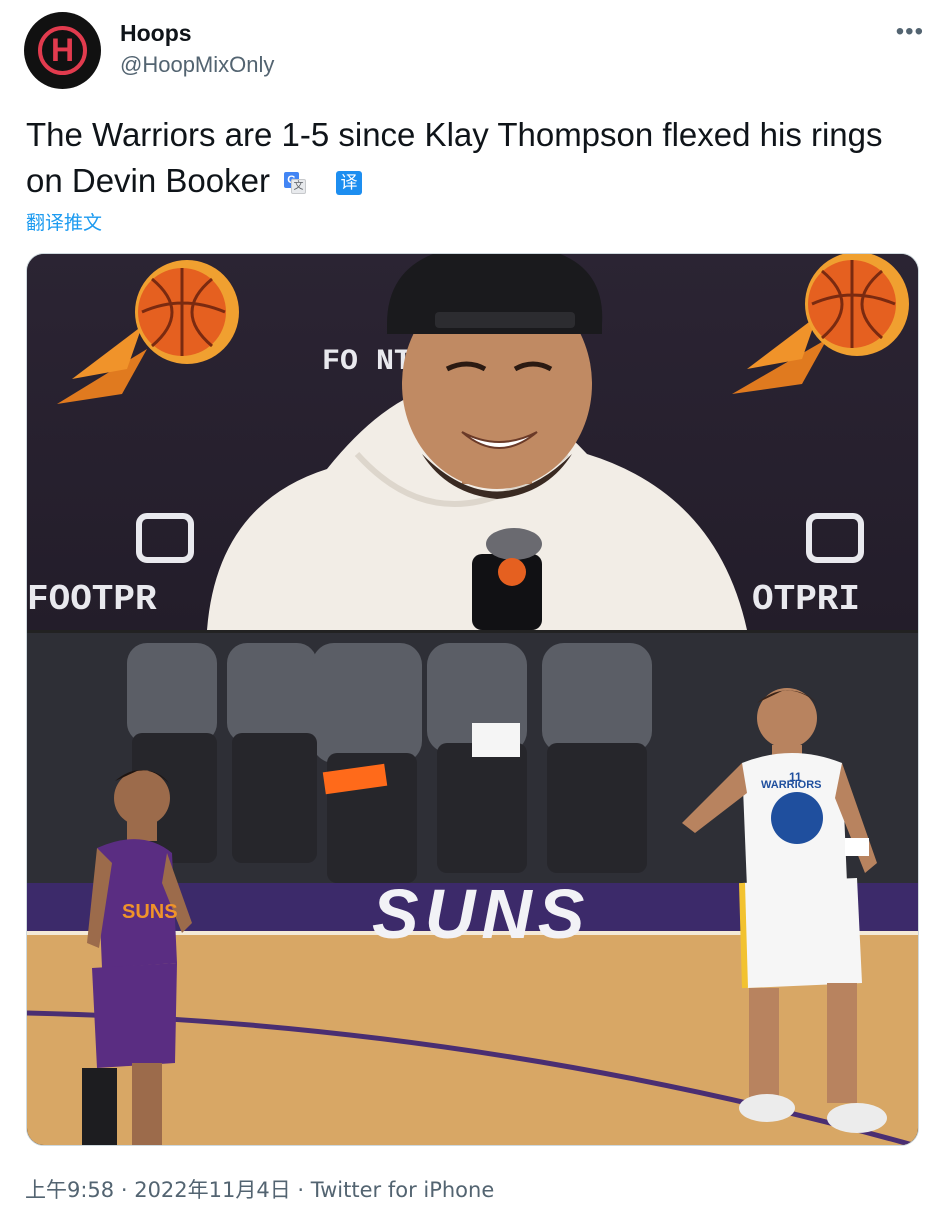  What do you see at coordinates (150, 912) in the screenshot?
I see `jersey-text-left: SUNS` at bounding box center [150, 912].